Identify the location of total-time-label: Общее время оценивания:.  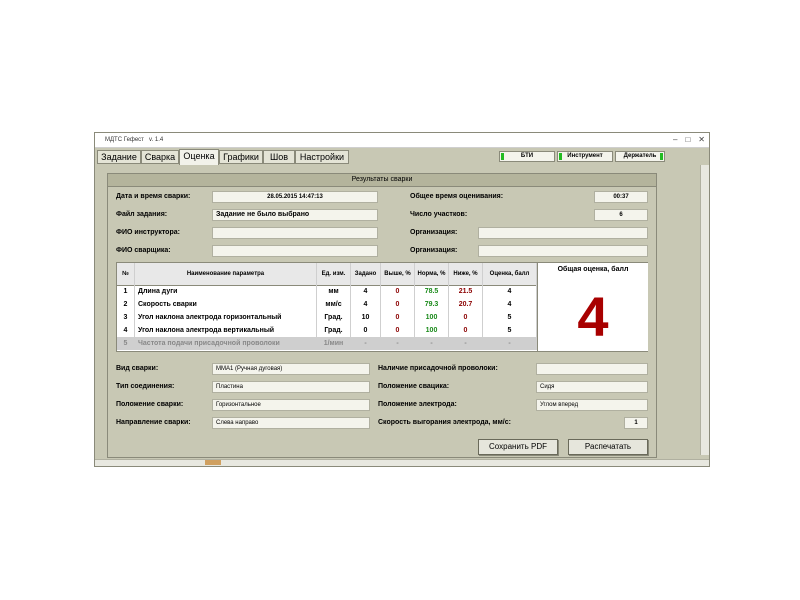
(457, 196).